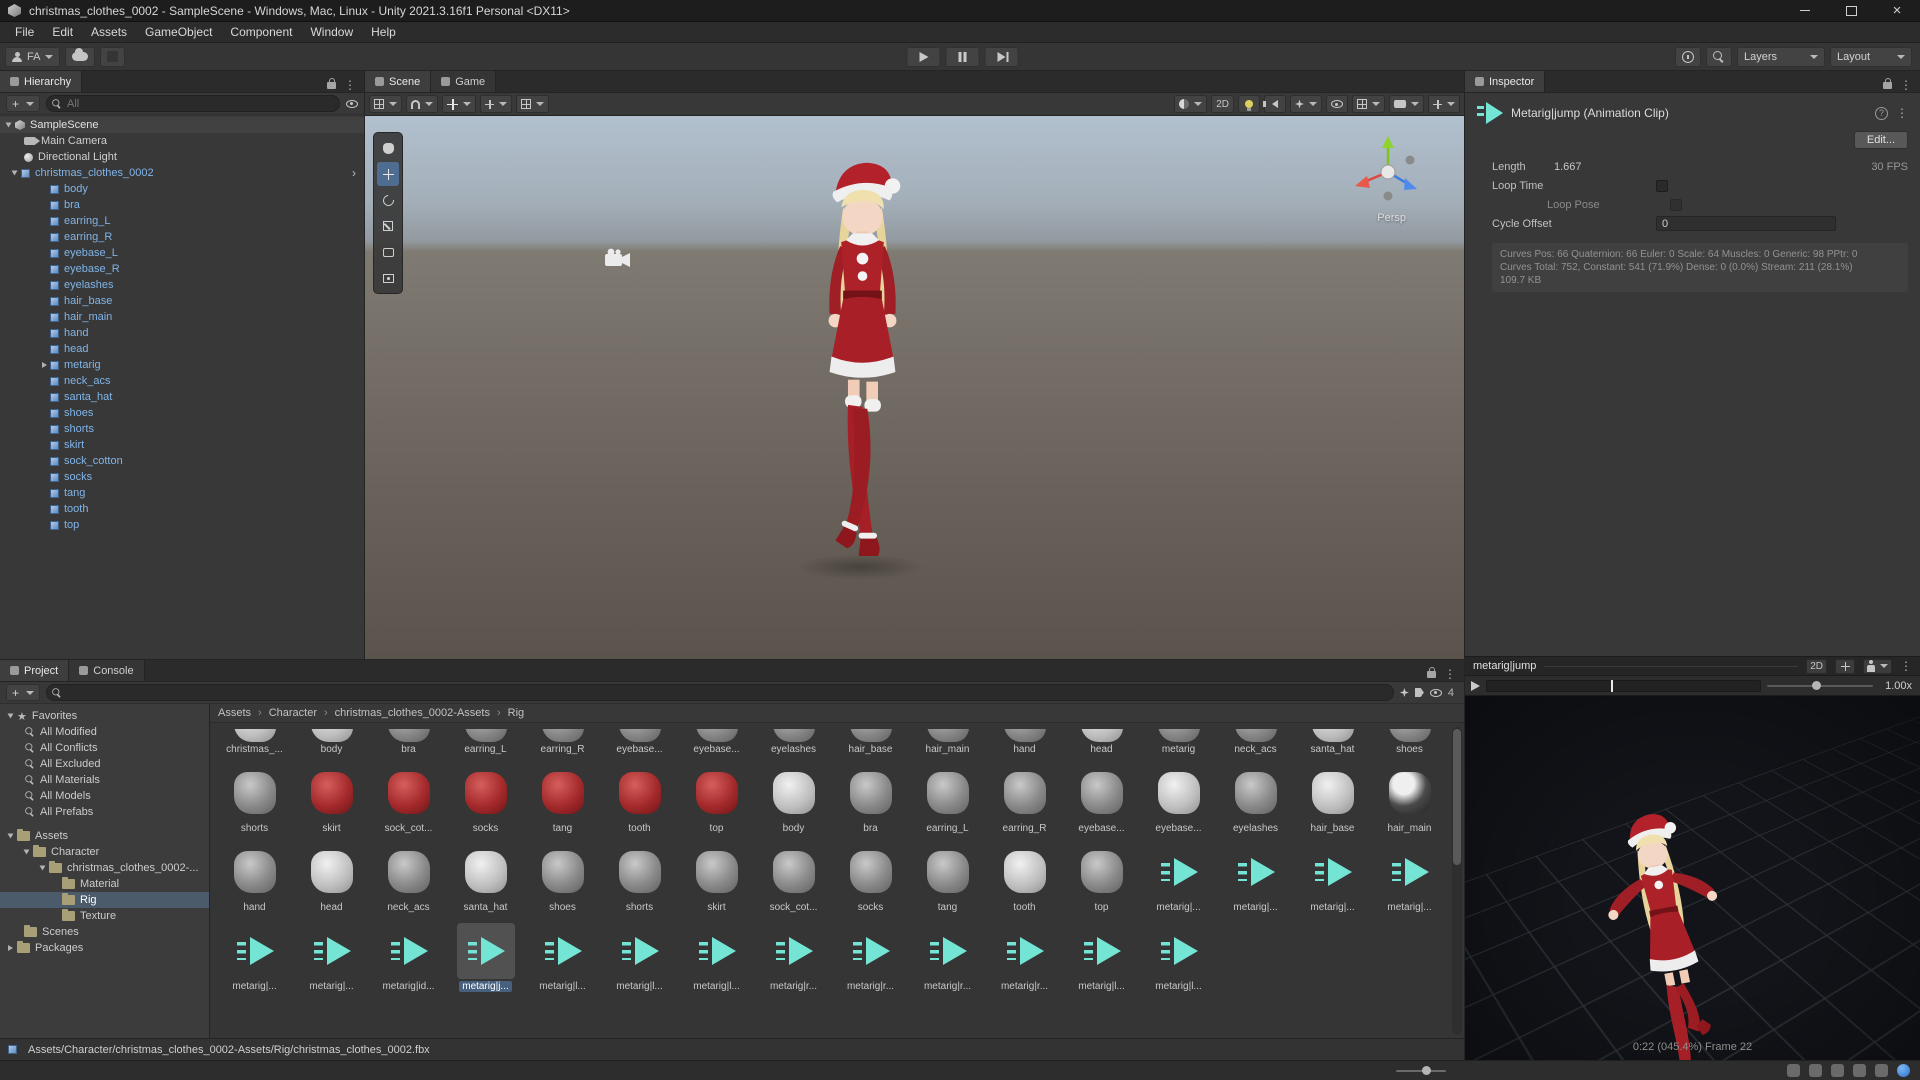 Image resolution: width=1920 pixels, height=1080 pixels. I want to click on view-orientation-gizmo, so click(1388, 172).